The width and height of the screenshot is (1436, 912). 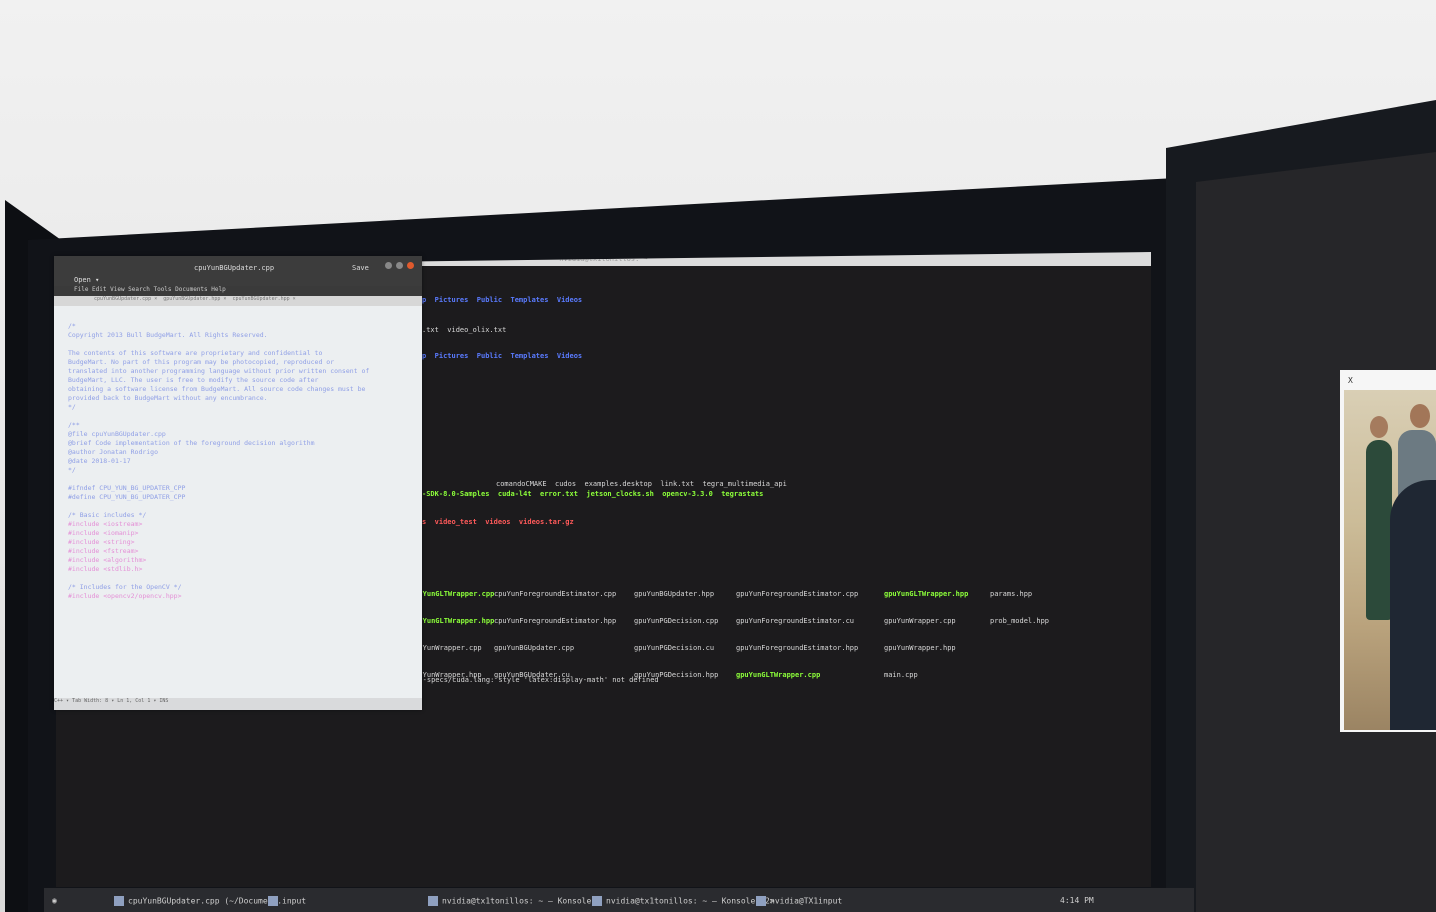 What do you see at coordinates (806, 901) in the screenshot?
I see `taskbar-item-label: nvidia@TX1input` at bounding box center [806, 901].